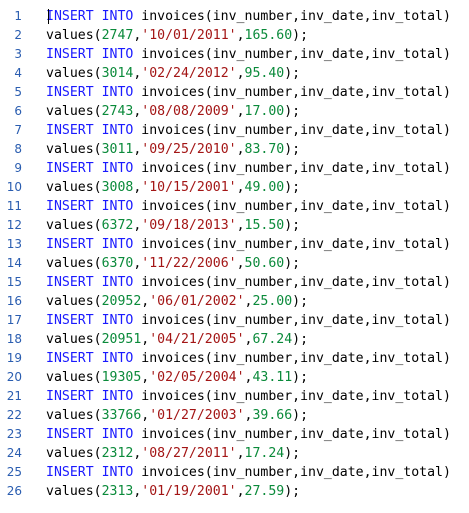 Image resolution: width=469 pixels, height=513 pixels. Describe the element at coordinates (18, 111) in the screenshot. I see `line-number: 6` at that location.